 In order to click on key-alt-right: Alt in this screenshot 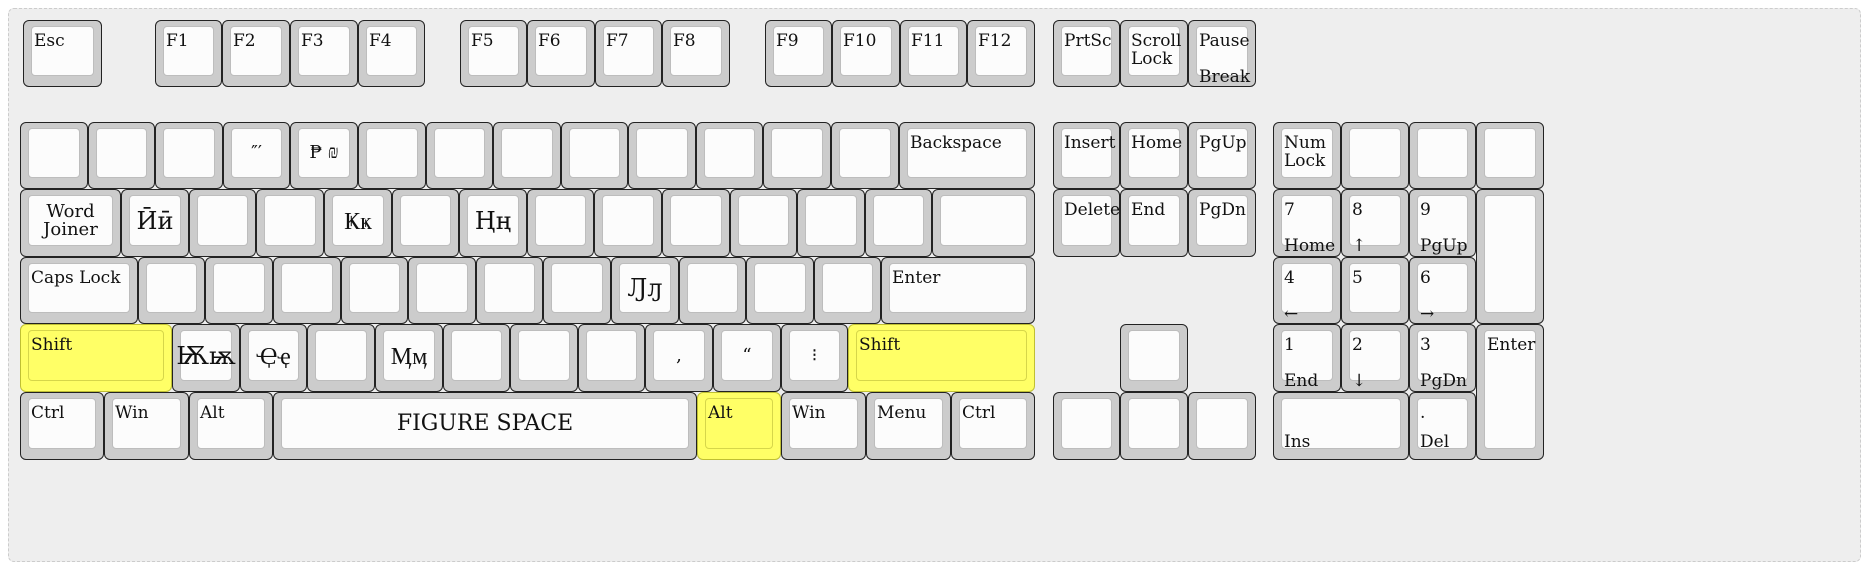, I will do `click(739, 426)`.